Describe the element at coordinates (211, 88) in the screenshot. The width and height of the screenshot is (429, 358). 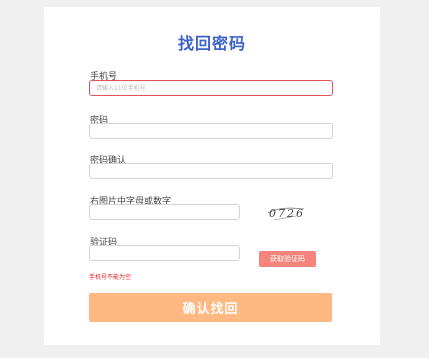
I see `phone-input` at that location.